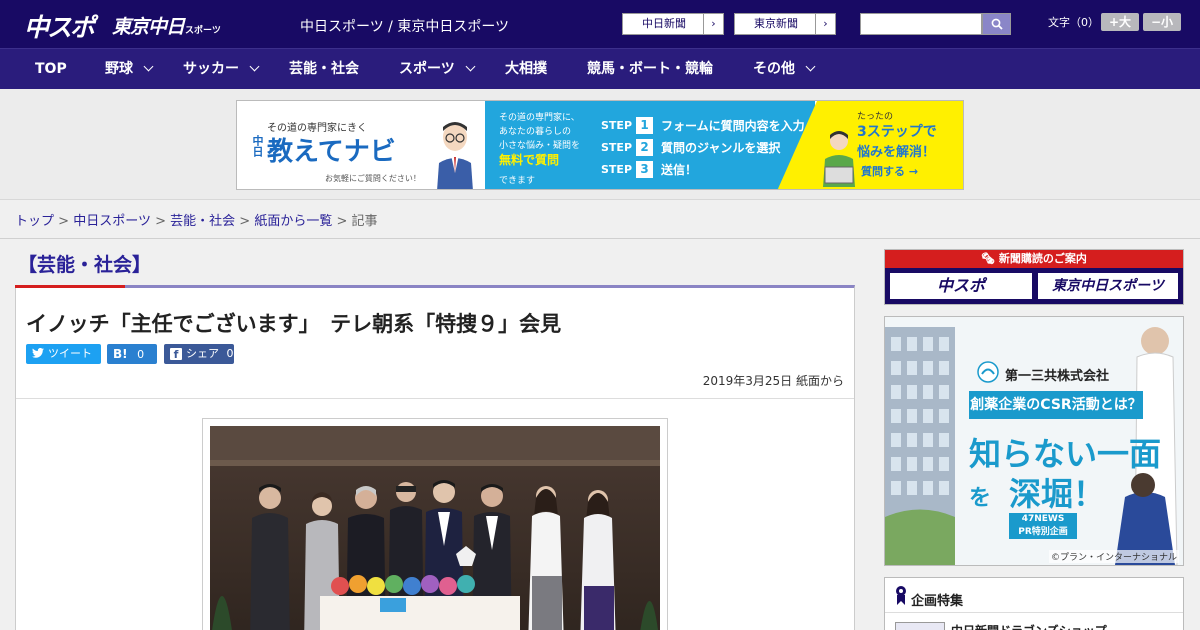 The height and width of the screenshot is (630, 1200). I want to click on tokyo-chunichi-logo: 東京中日スポーツ, so click(166, 25).